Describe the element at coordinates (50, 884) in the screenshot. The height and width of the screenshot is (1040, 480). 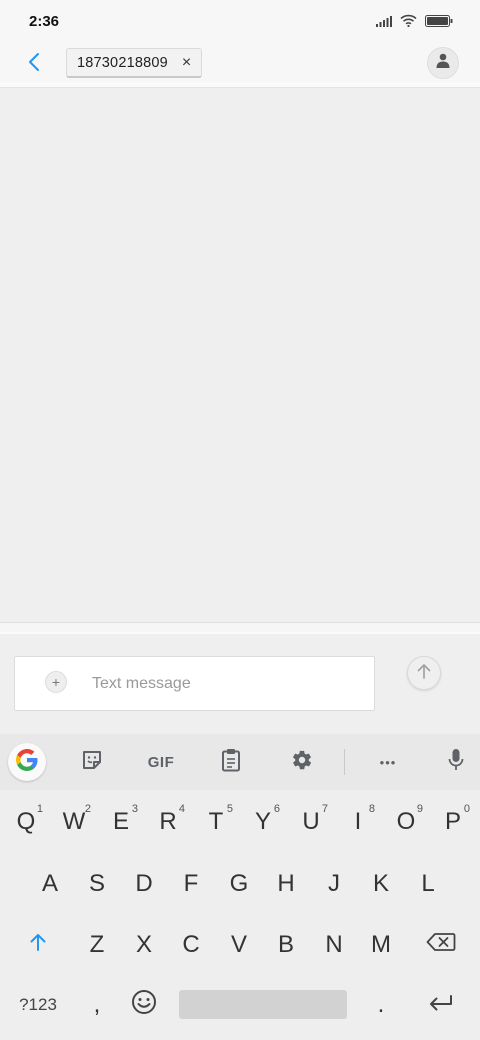
I see `key-a: A` at that location.